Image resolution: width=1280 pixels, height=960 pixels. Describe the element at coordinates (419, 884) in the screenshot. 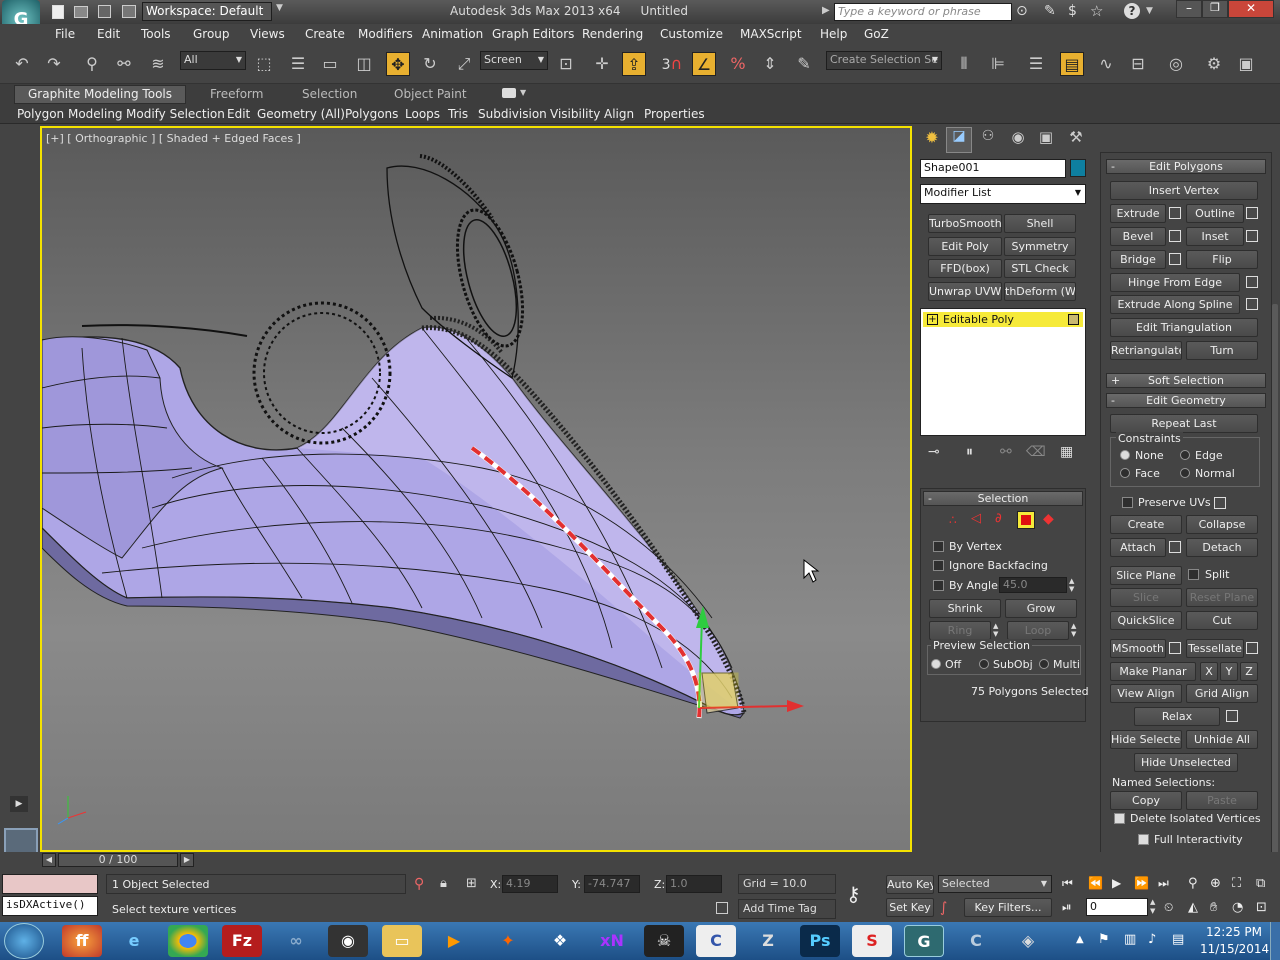

I see `isolate-selection-icon: ⚲` at that location.